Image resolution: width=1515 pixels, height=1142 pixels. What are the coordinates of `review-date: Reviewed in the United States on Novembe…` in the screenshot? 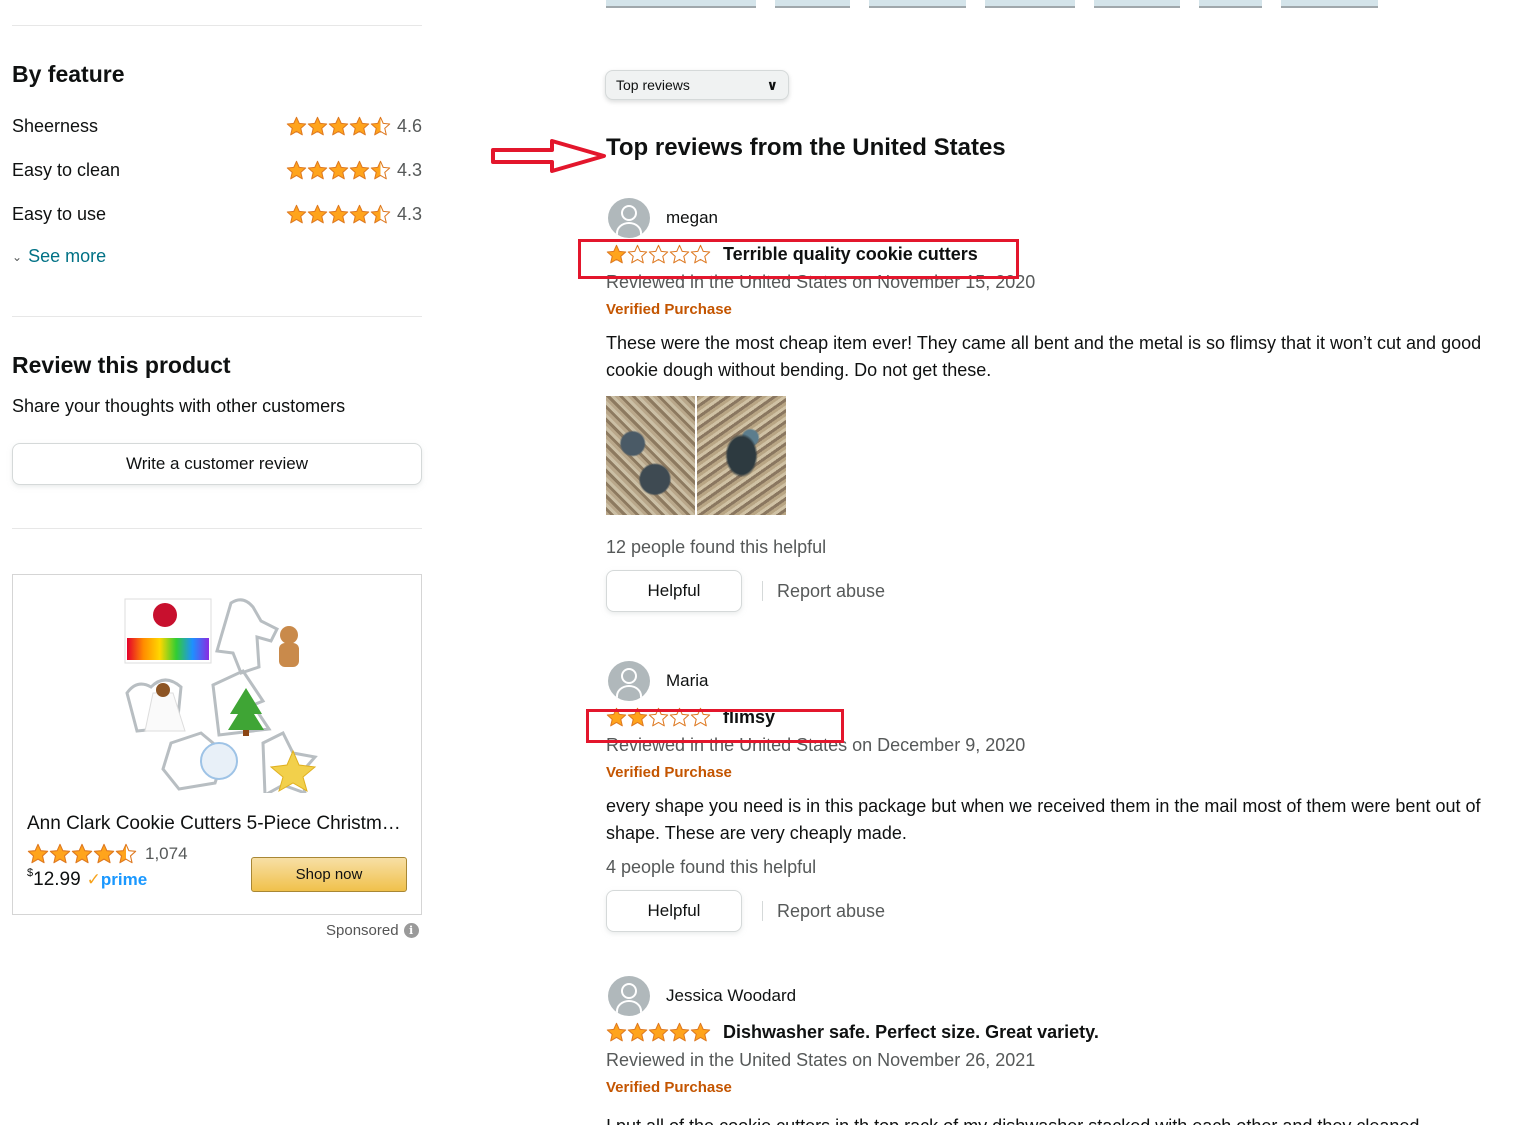 It's located at (821, 1060).